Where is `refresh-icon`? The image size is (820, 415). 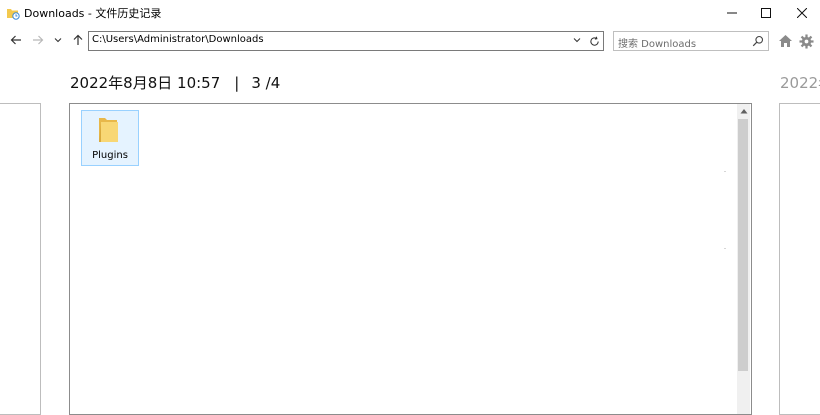 refresh-icon is located at coordinates (594, 41).